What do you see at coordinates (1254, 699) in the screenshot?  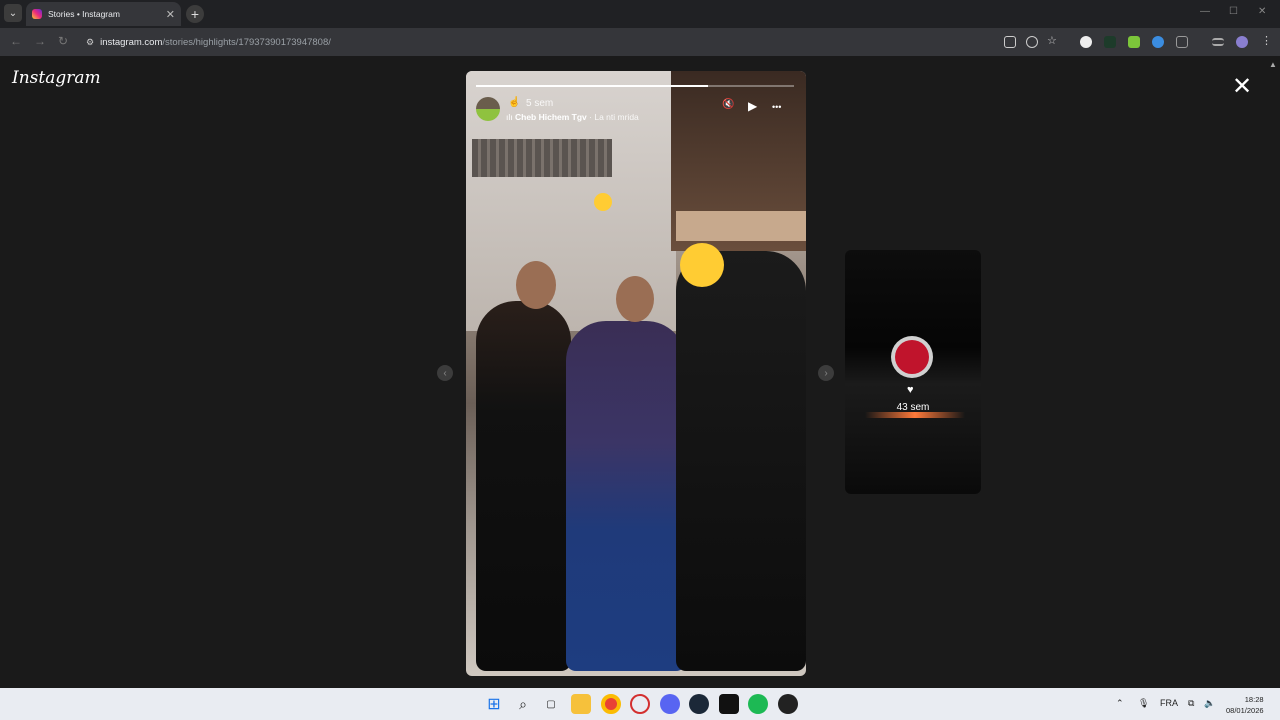 I see `clock-time: 18:28` at bounding box center [1254, 699].